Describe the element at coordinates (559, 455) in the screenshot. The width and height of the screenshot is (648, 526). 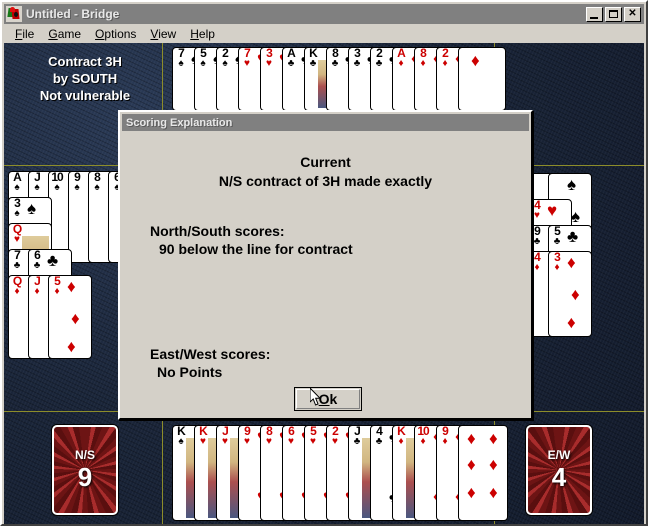
I see `score-card-ew-label: E/W` at that location.